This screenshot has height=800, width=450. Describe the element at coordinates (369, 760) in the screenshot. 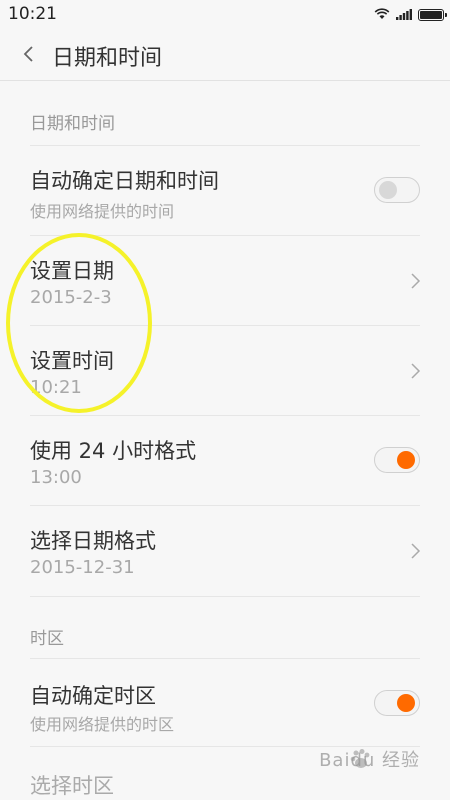

I see `watermark: Baidu 经验` at that location.